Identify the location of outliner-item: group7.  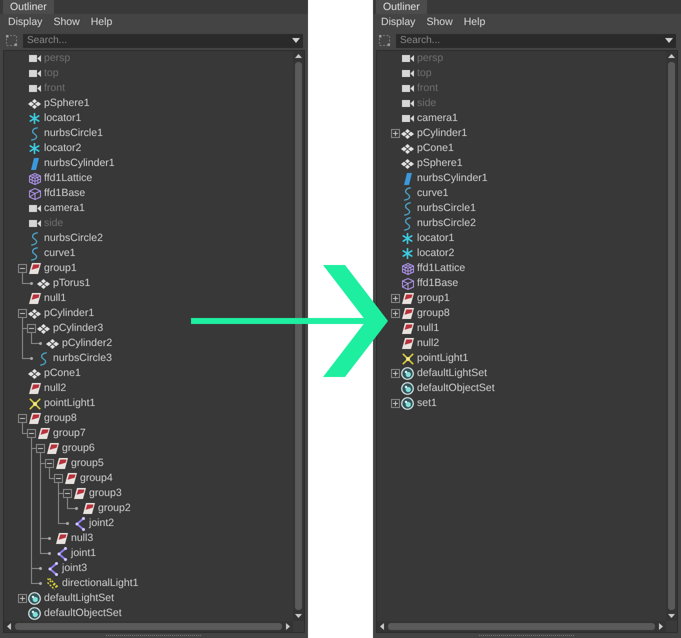
(62, 433).